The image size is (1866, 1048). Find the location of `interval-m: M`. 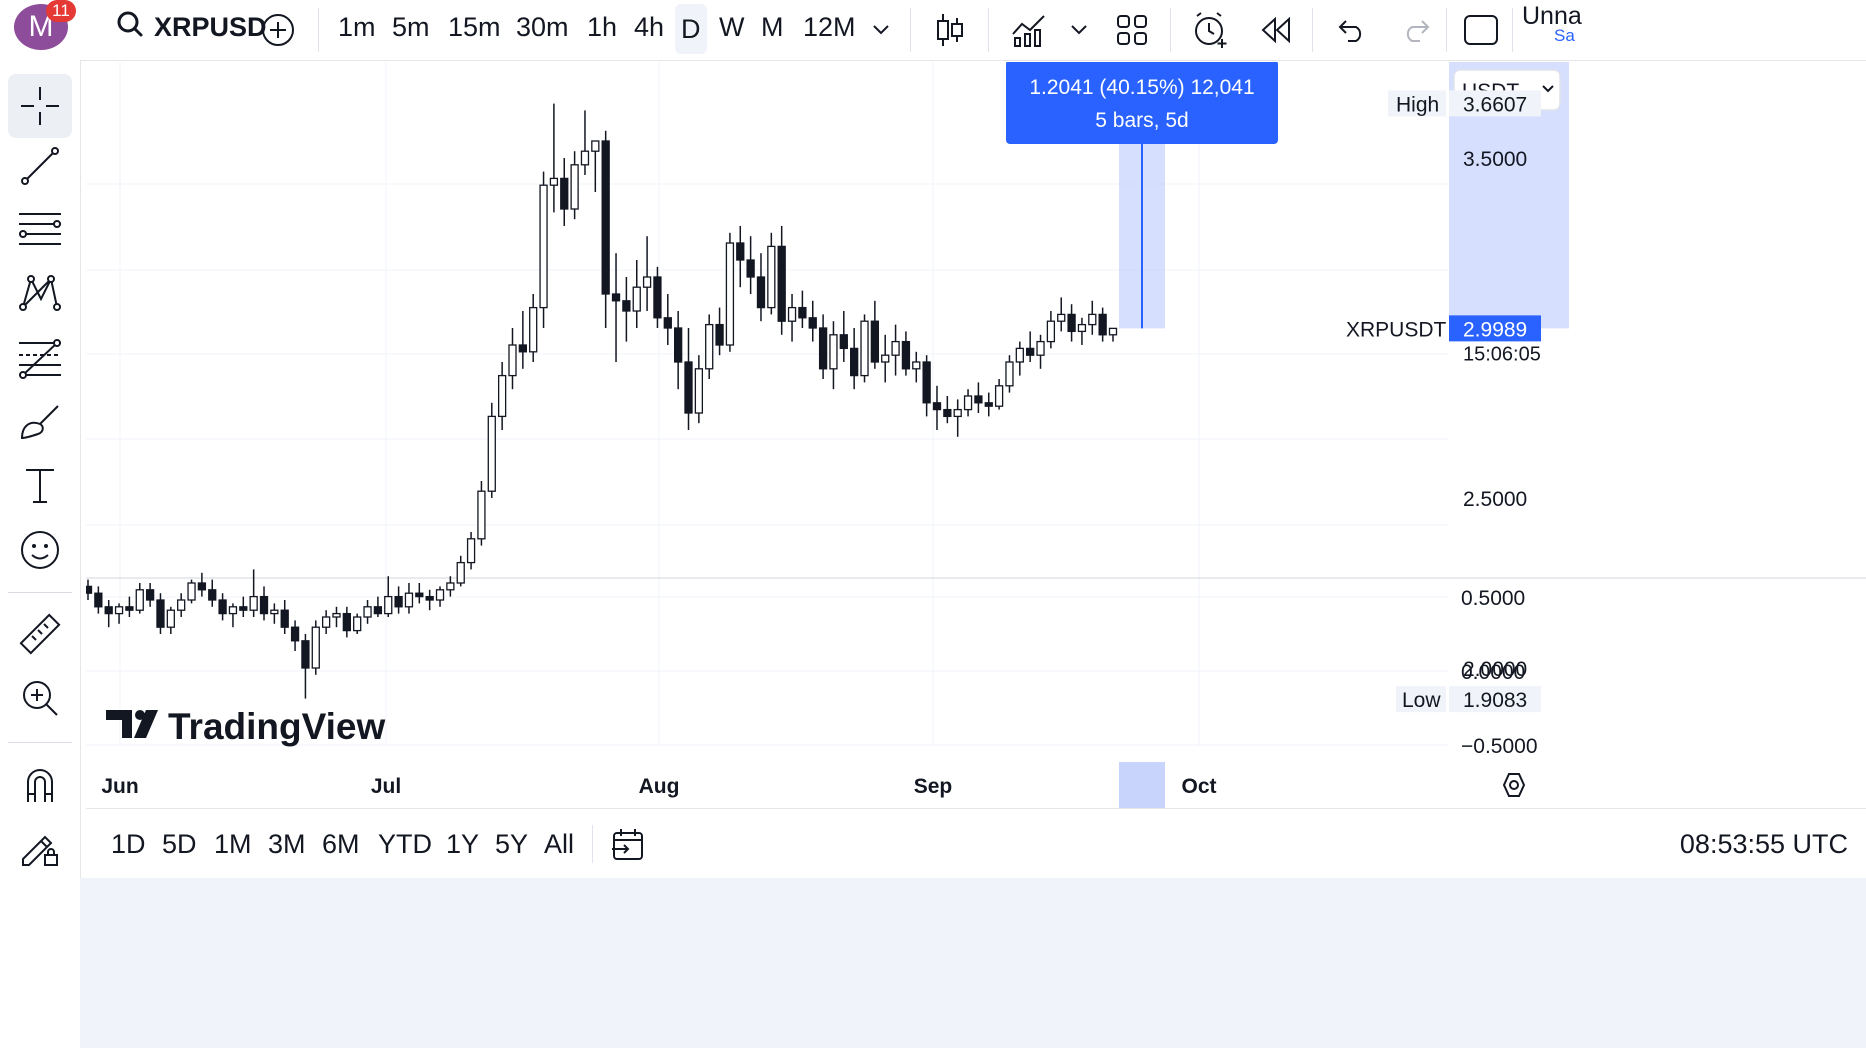

interval-m: M is located at coordinates (772, 27).